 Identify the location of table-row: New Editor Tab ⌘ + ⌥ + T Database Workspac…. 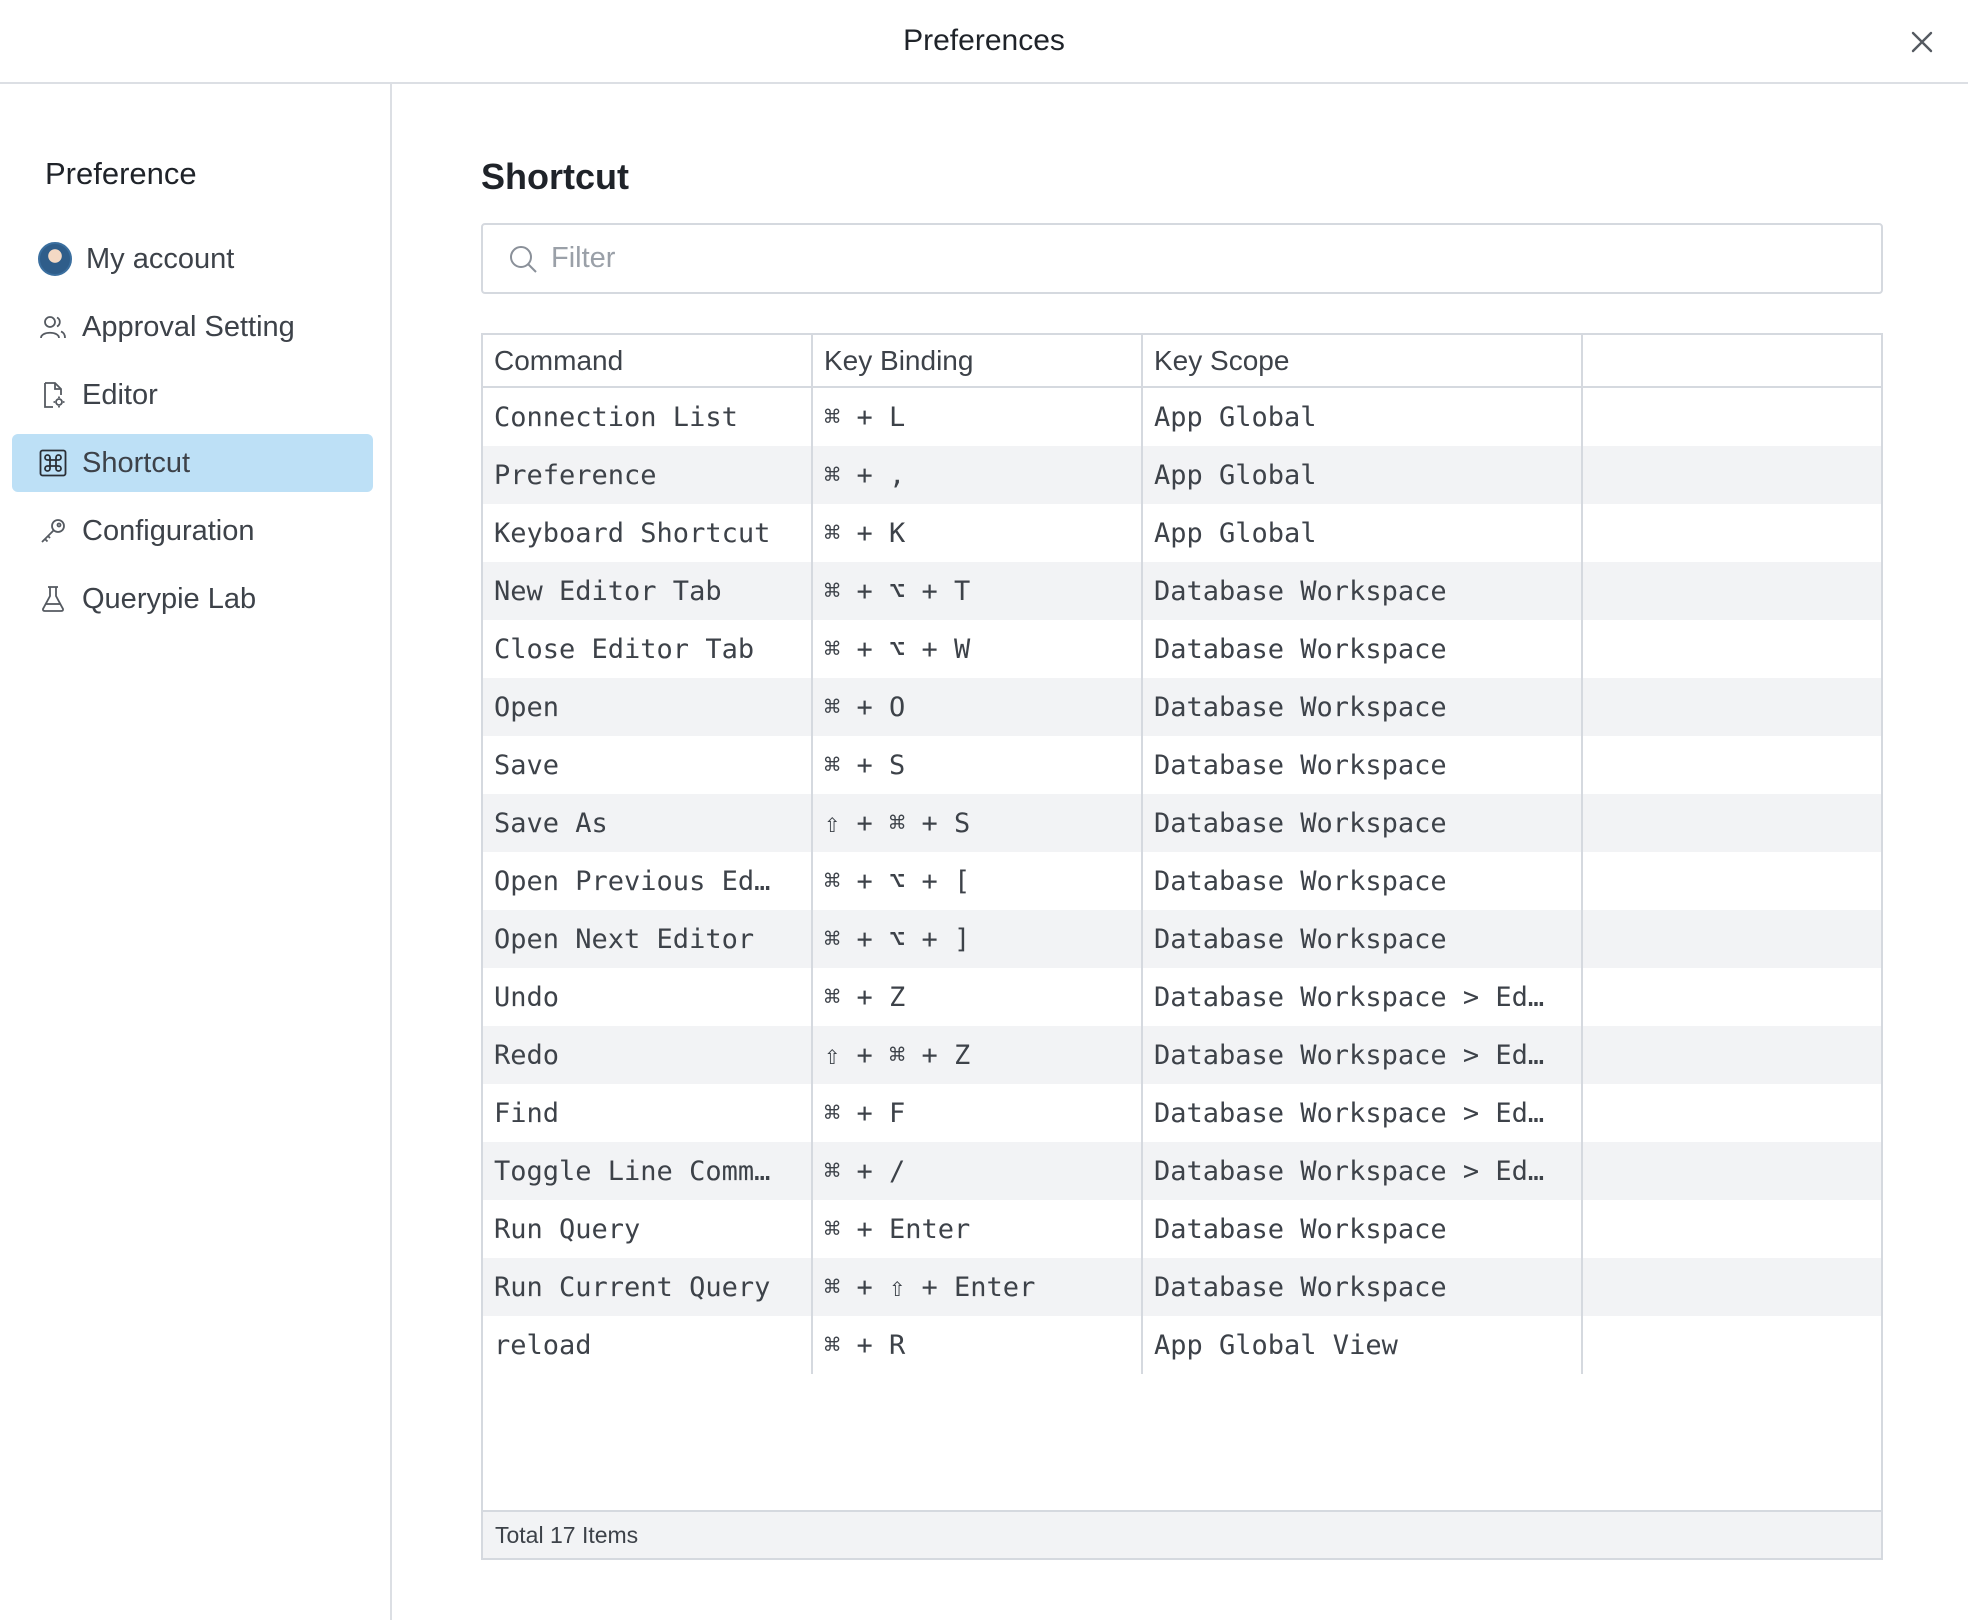
(1182, 591).